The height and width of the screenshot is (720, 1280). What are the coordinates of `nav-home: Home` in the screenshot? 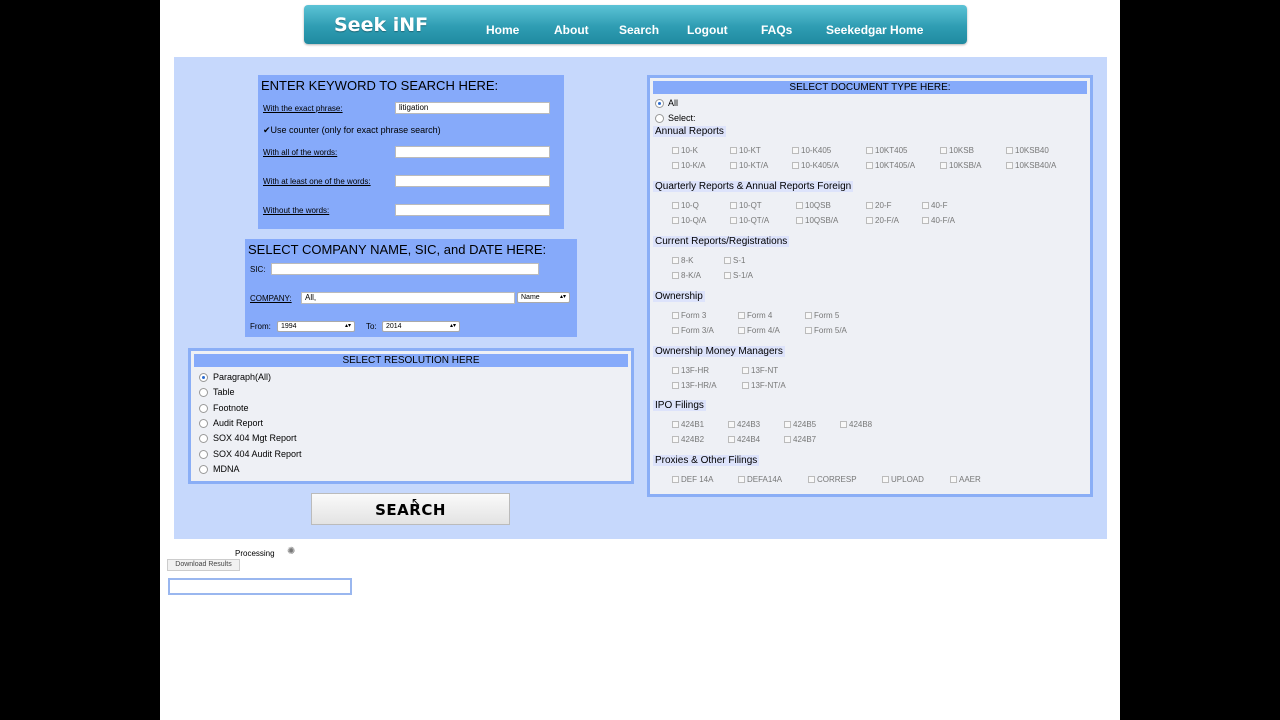 It's located at (502, 30).